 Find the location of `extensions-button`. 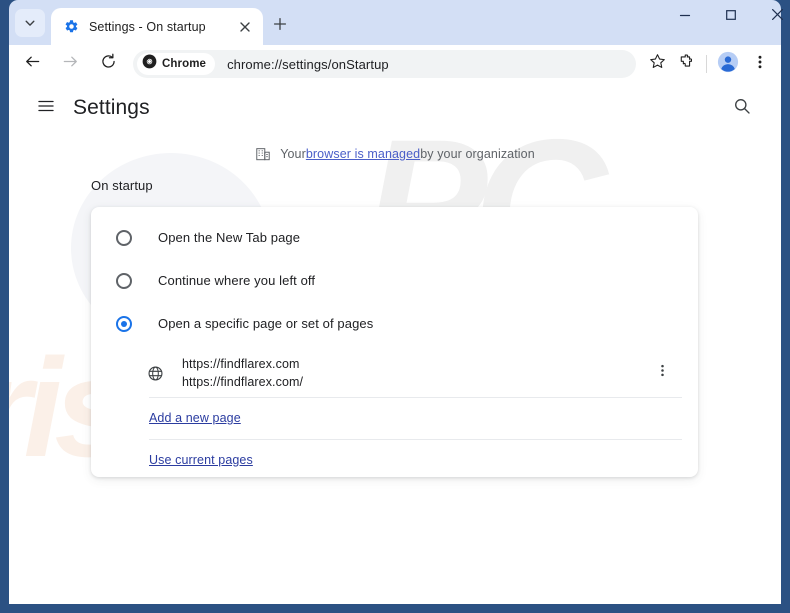

extensions-button is located at coordinates (687, 64).